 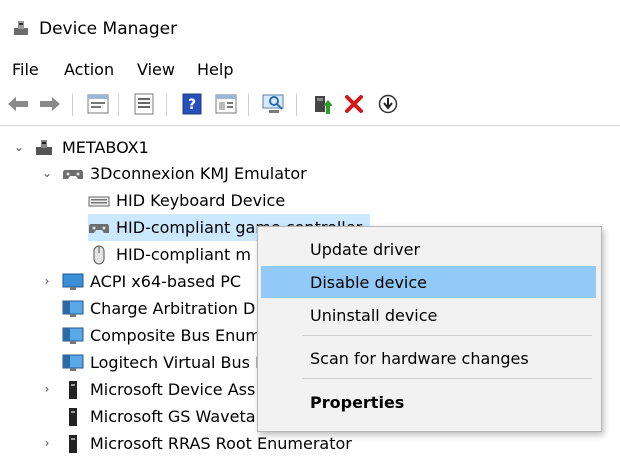 I want to click on menu-item-label: Properties, so click(x=357, y=402).